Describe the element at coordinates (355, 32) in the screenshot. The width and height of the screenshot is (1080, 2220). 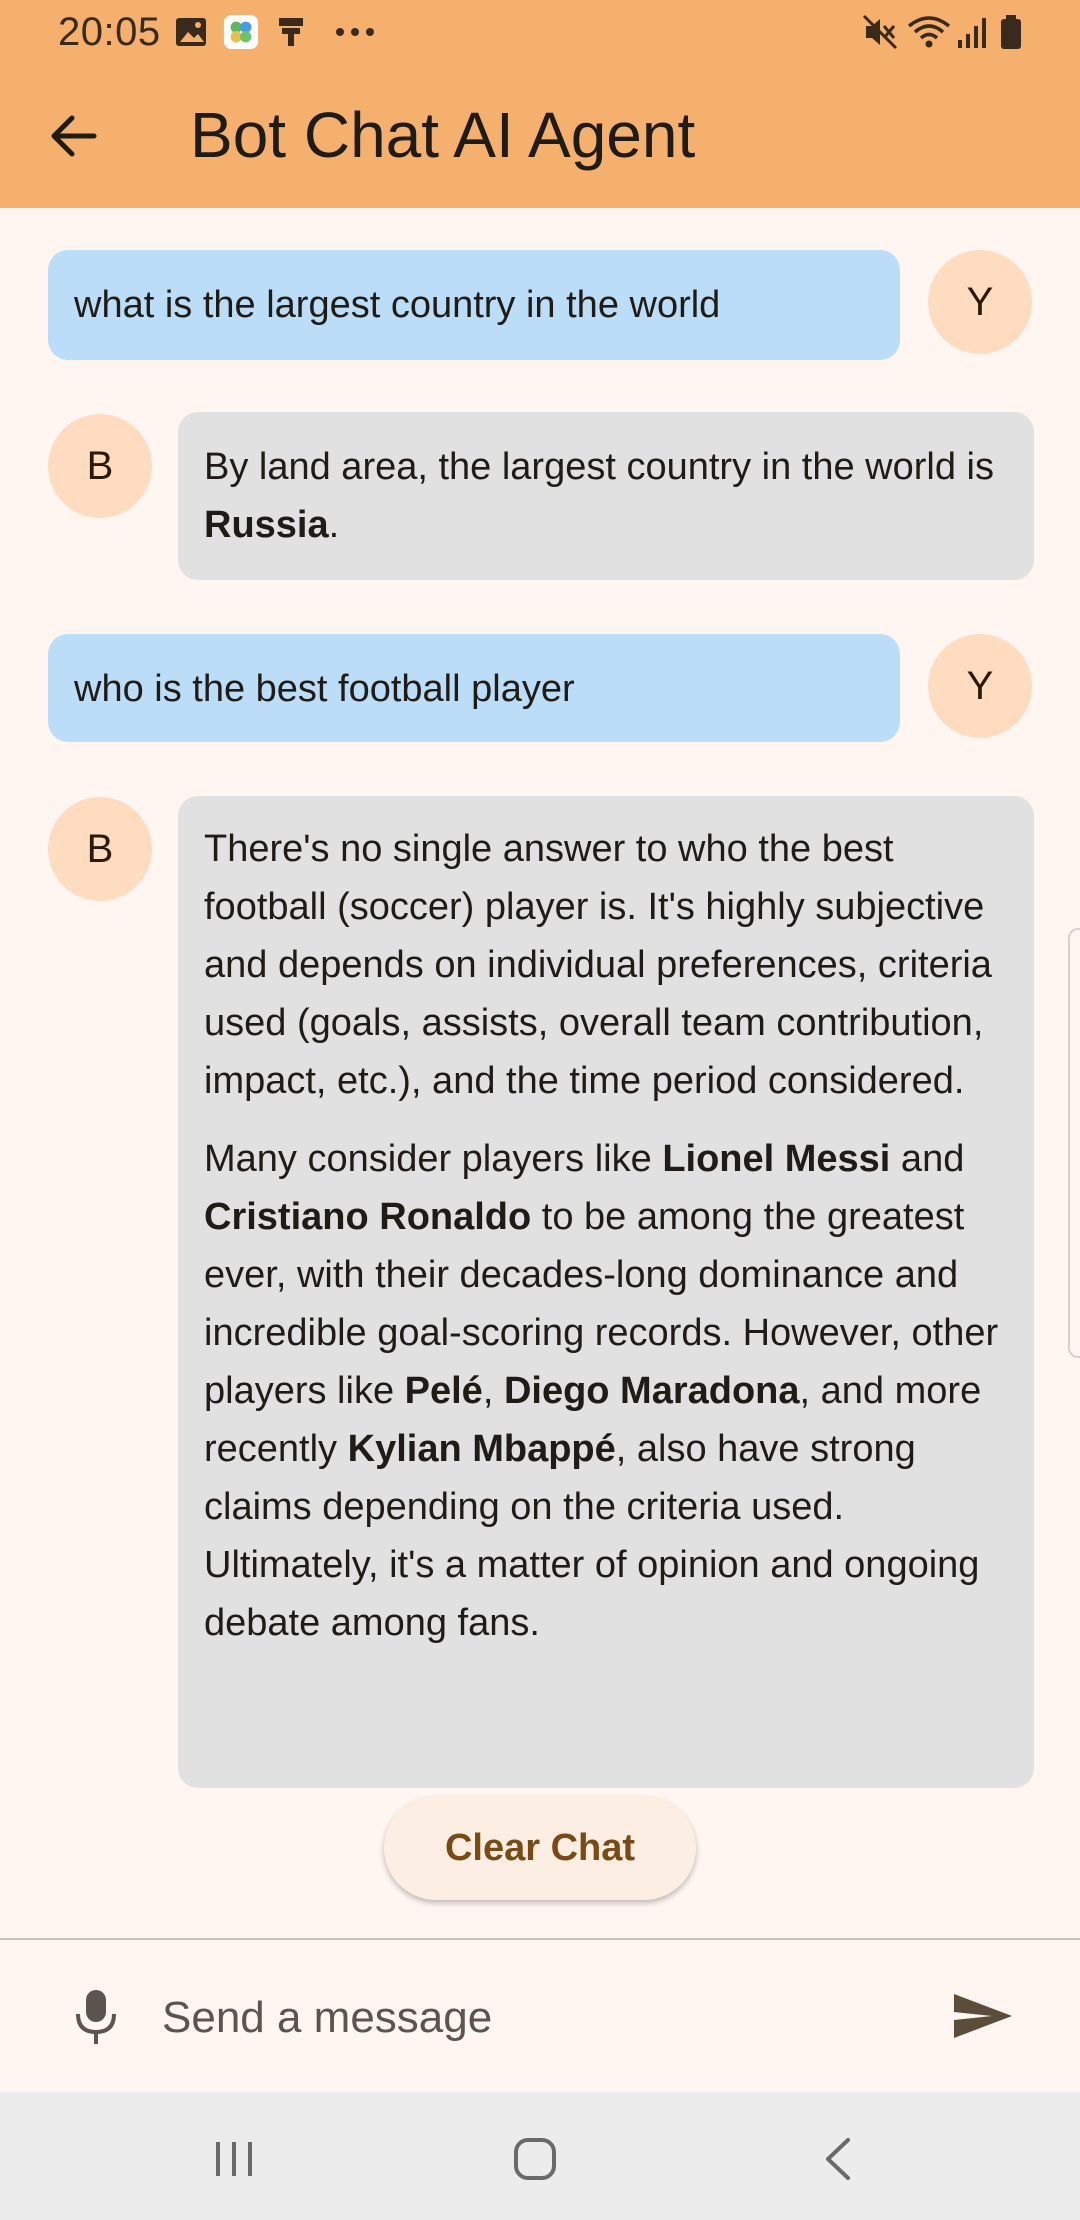
I see `more-dots-icon` at that location.